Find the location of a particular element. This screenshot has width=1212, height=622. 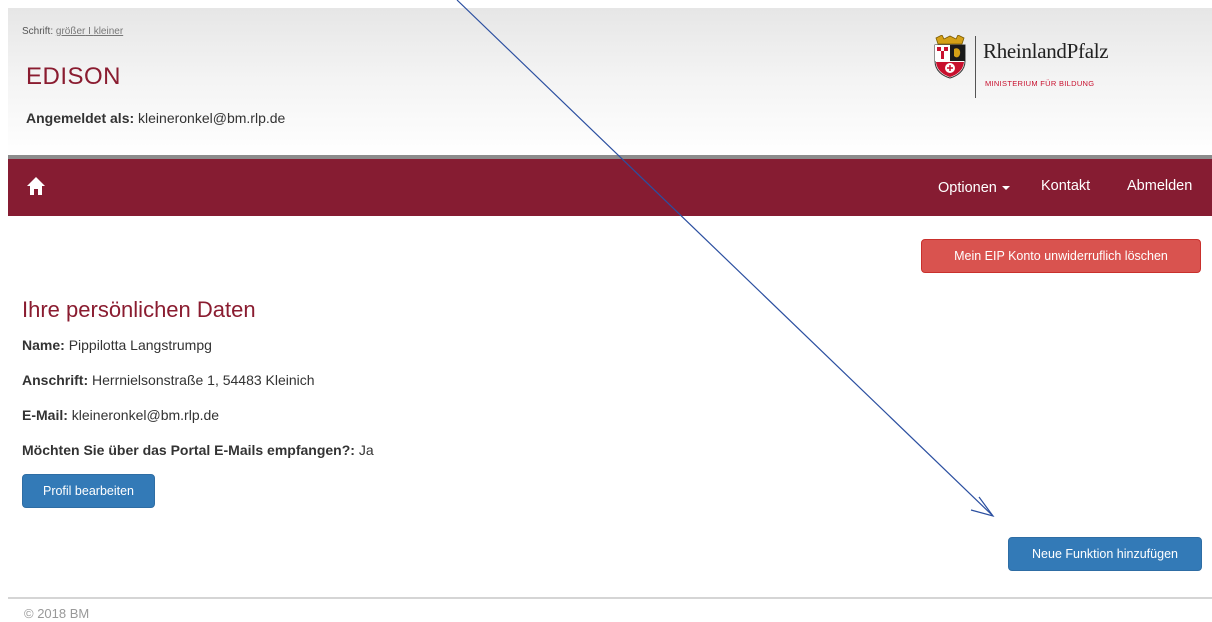

logged-in-user: kleineronkel@bm.rlp.de is located at coordinates (212, 118).